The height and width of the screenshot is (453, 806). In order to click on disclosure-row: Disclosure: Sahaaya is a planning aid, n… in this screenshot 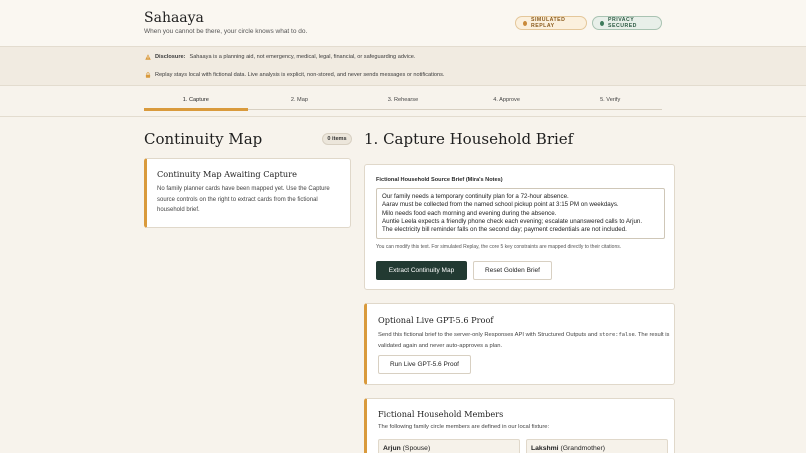, I will do `click(280, 57)`.